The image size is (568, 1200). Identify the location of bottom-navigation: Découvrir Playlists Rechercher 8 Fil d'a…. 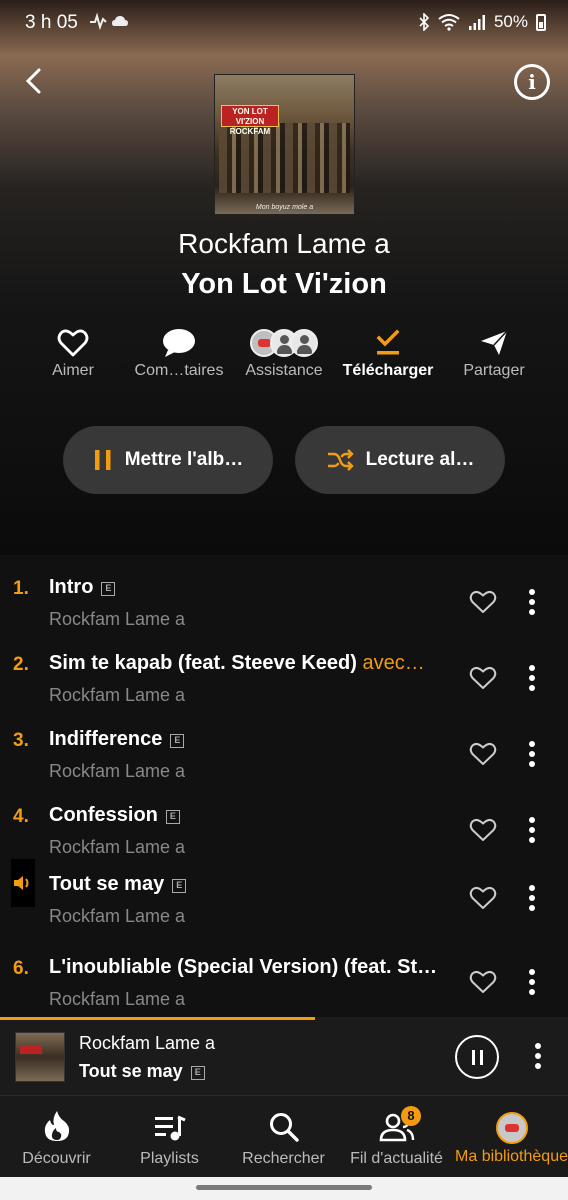
(284, 1136).